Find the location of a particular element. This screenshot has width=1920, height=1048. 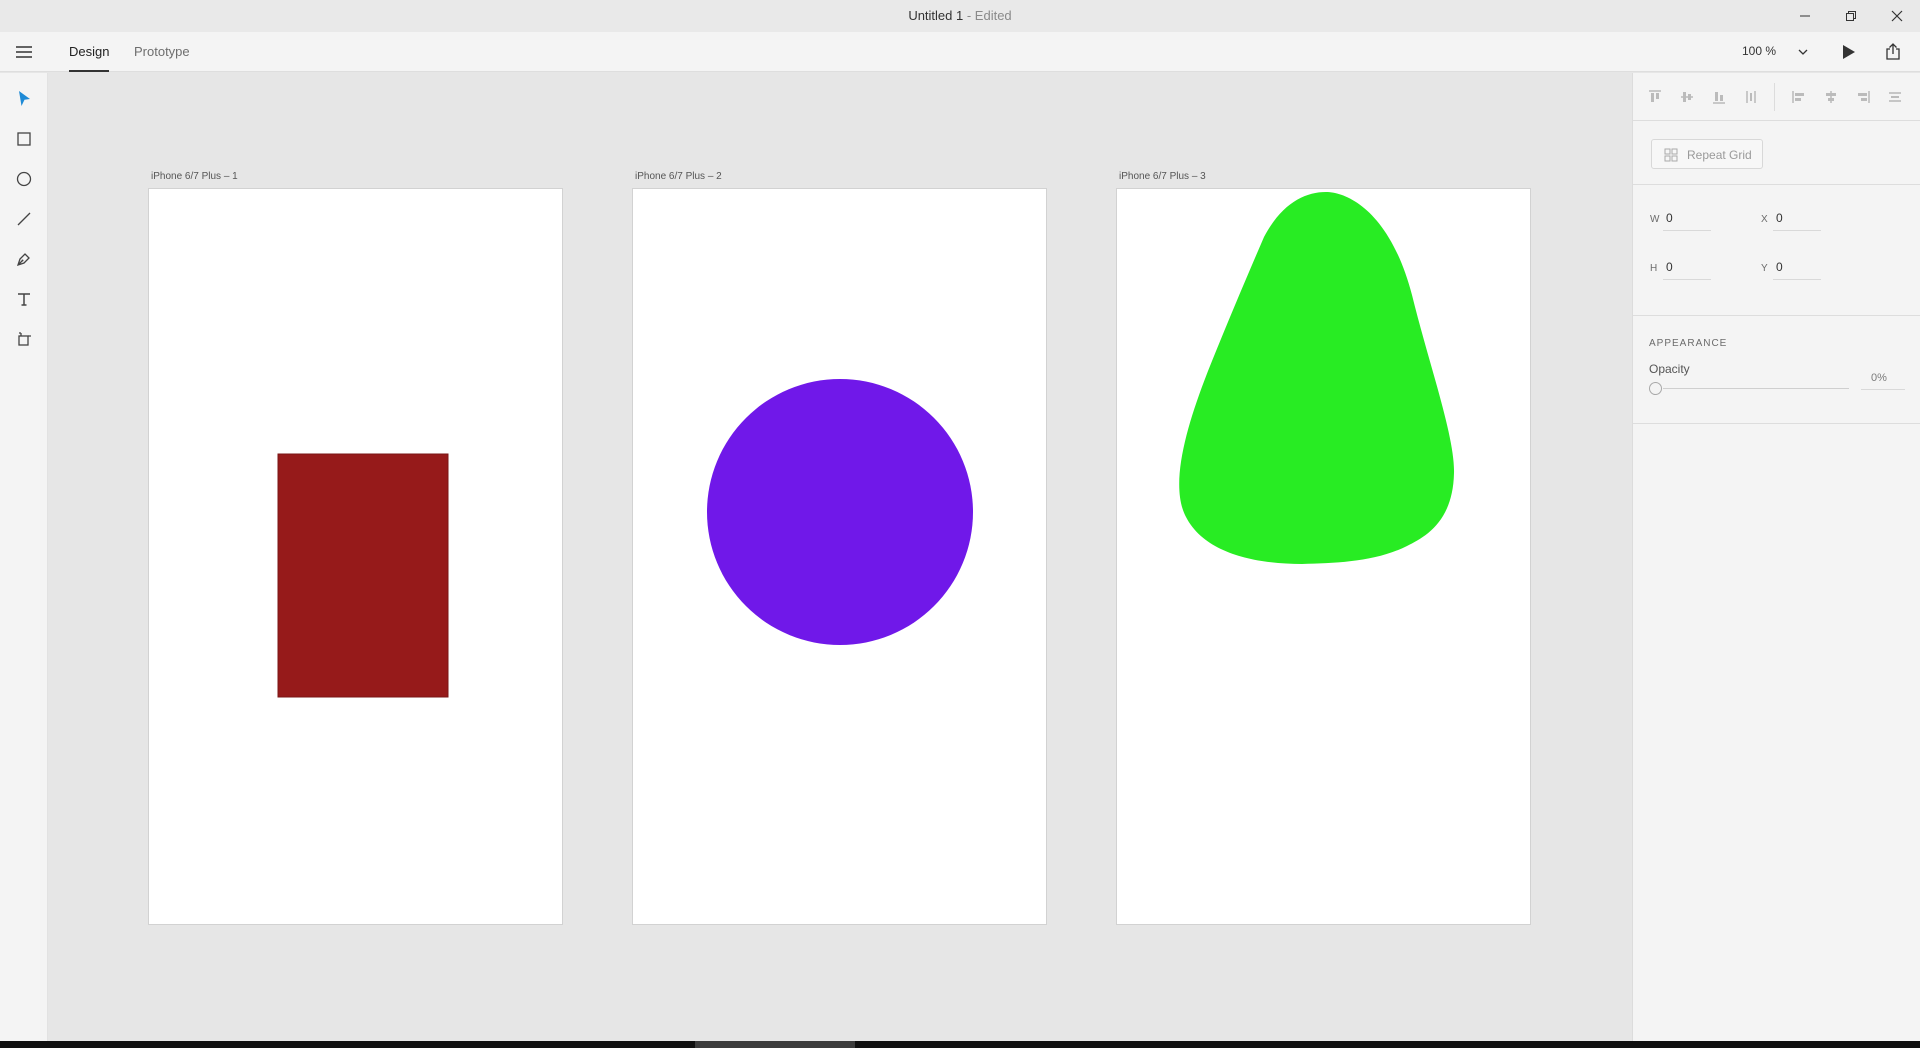

title-bar: Untitled 1 - Edited is located at coordinates (960, 16).